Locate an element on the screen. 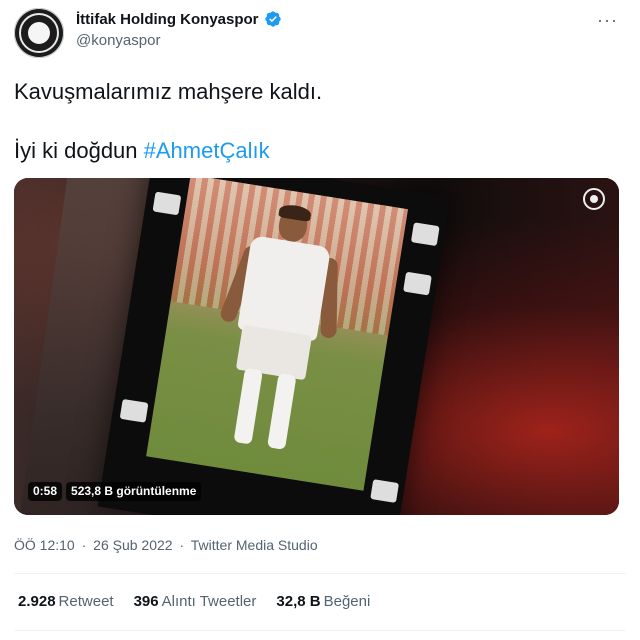 The height and width of the screenshot is (640, 640). stat-label: Alıntı Tweetler is located at coordinates (209, 601).